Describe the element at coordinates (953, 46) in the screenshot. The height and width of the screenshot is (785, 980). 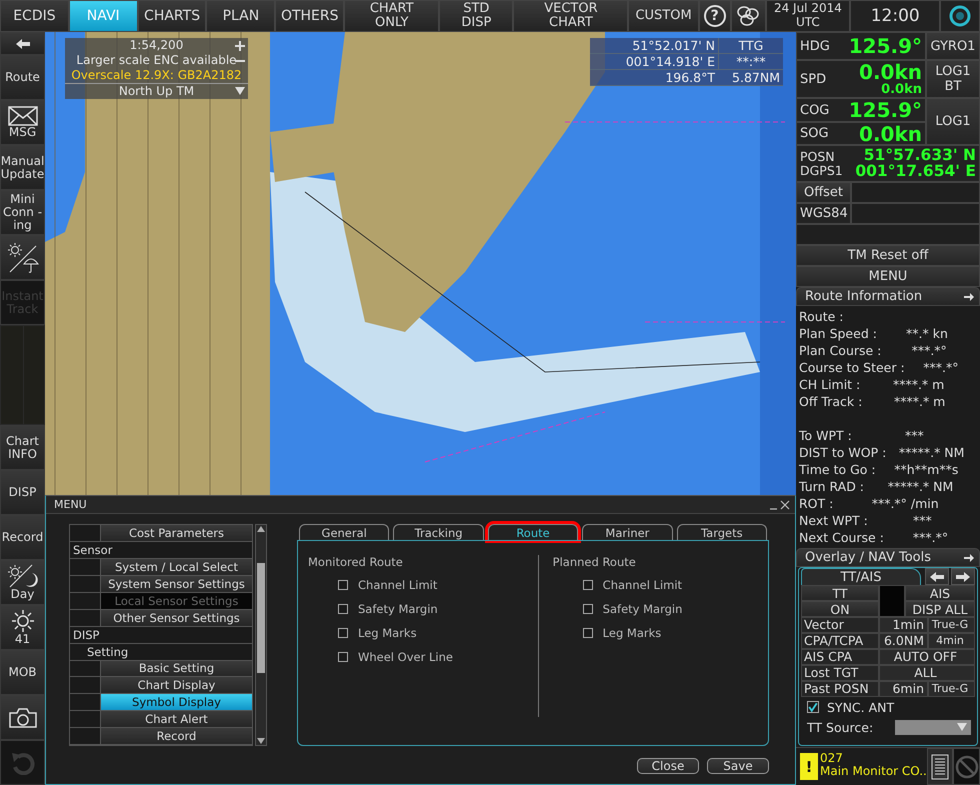
I see `heading-source-button: GYRO1` at that location.